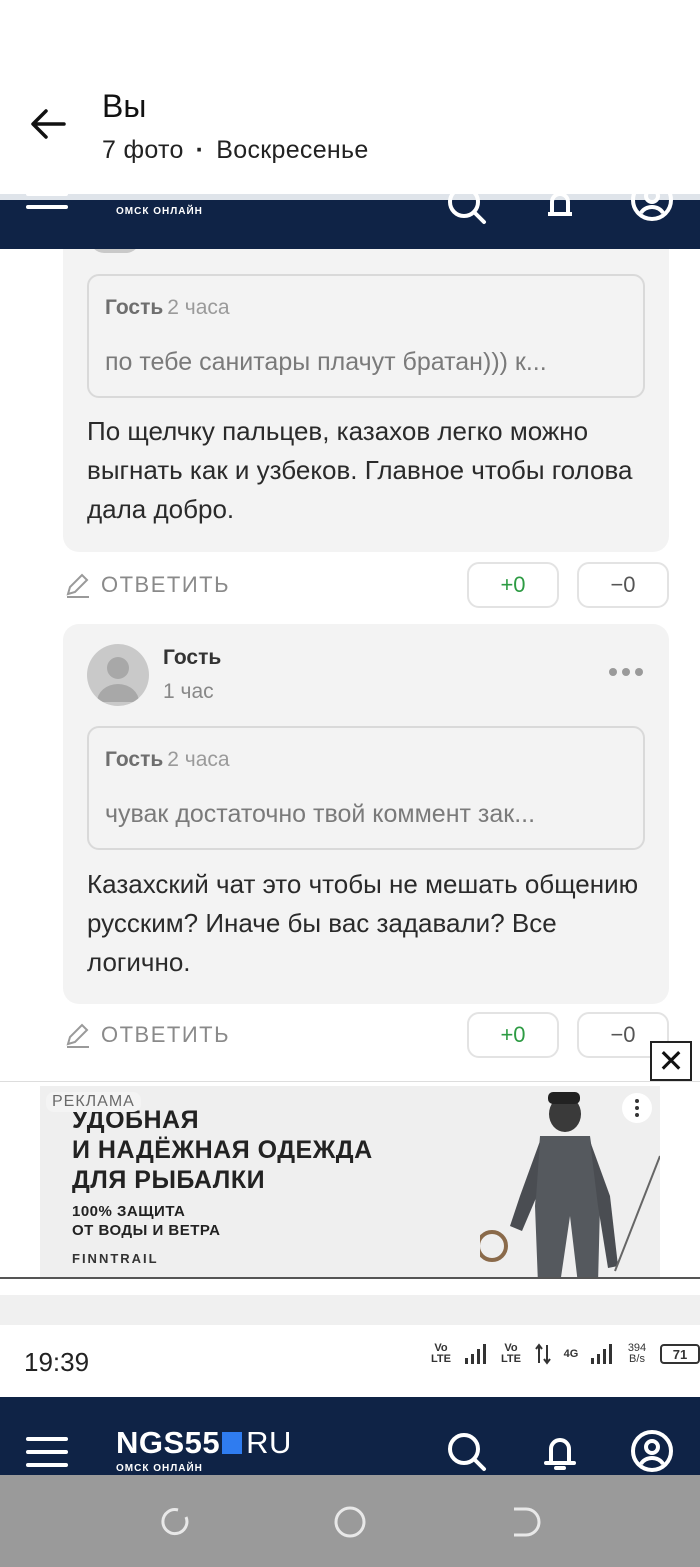 This screenshot has width=700, height=1567. What do you see at coordinates (175, 1522) in the screenshot?
I see `recent-apps-icon` at bounding box center [175, 1522].